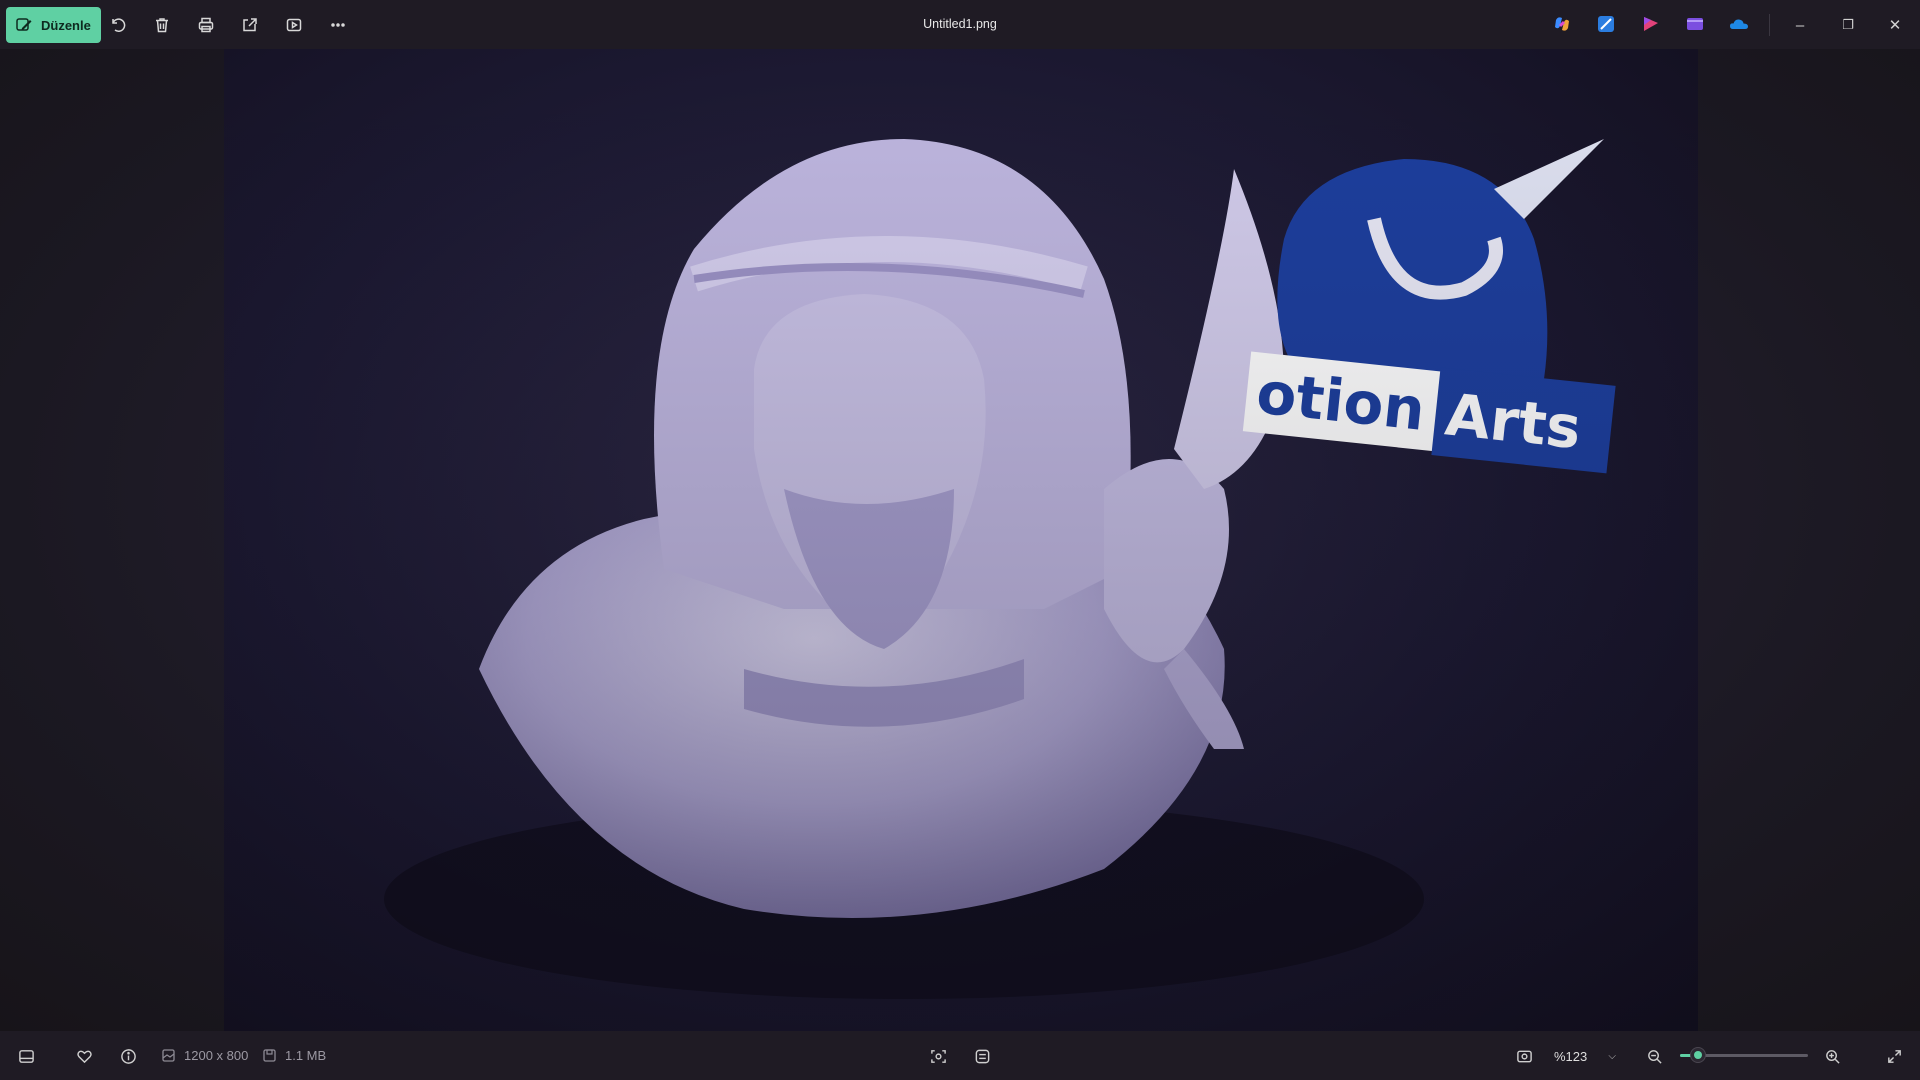 The width and height of the screenshot is (1920, 1080). I want to click on restore-button: ❐, so click(1848, 25).